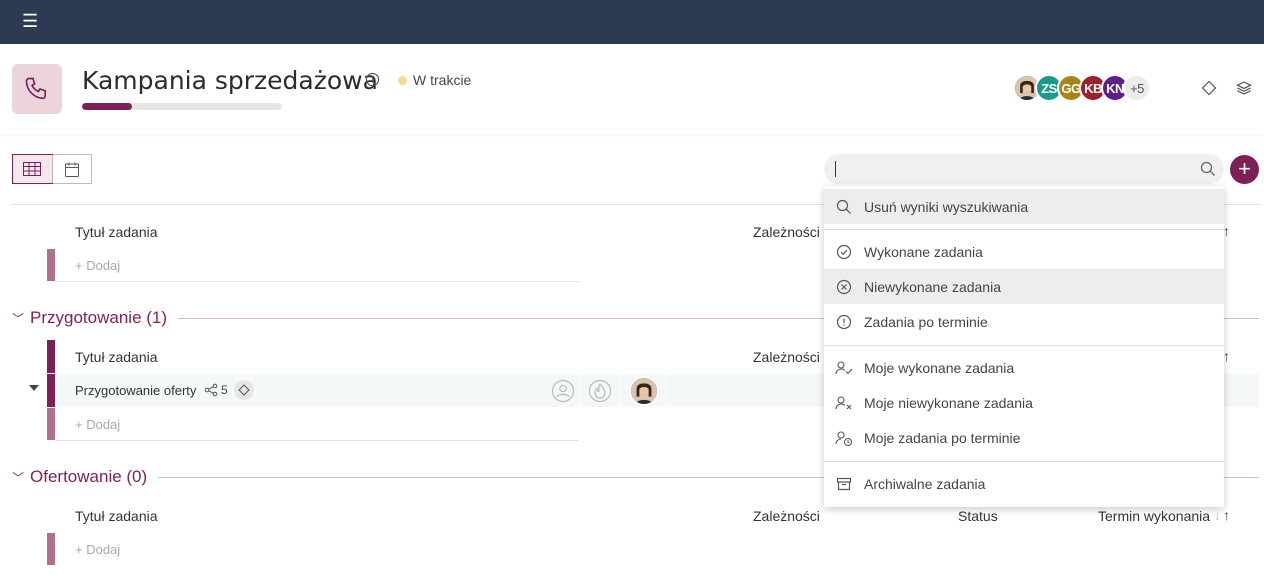  Describe the element at coordinates (843, 402) in the screenshot. I see `user-x-icon` at that location.